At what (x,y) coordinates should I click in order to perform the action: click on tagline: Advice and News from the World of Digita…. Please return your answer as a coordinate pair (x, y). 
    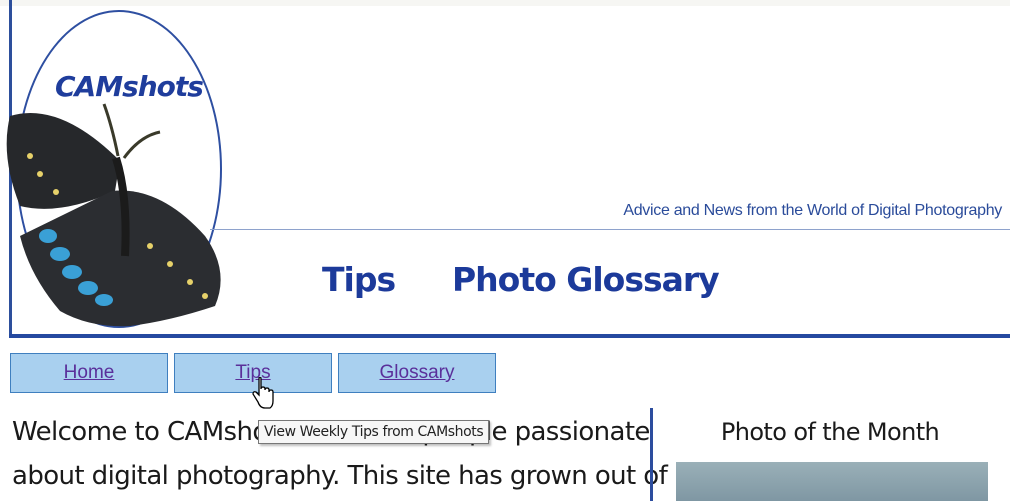
    Looking at the image, I should click on (812, 210).